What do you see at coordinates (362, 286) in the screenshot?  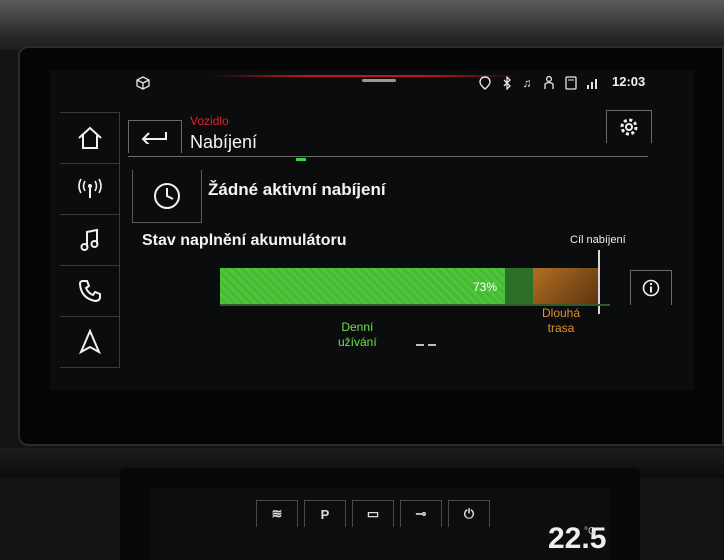 I see `battery-fill` at bounding box center [362, 286].